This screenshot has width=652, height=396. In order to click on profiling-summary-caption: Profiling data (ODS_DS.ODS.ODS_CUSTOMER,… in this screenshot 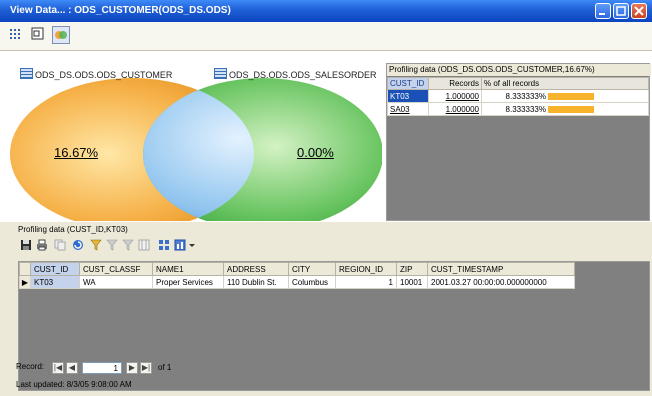, I will do `click(519, 70)`.